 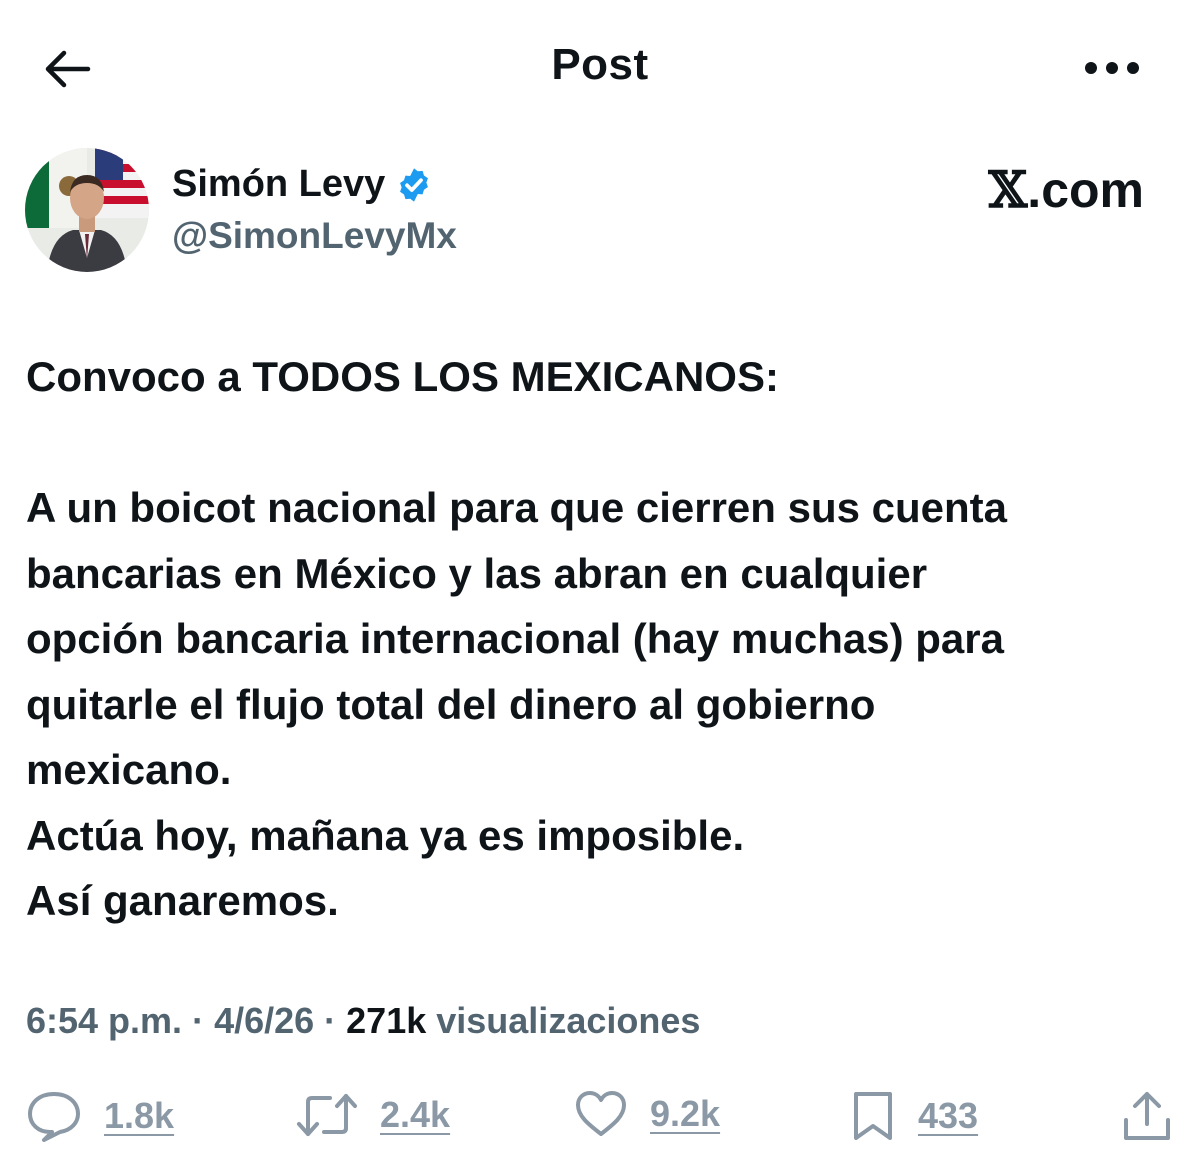 What do you see at coordinates (600, 64) in the screenshot?
I see `page-title: Post` at bounding box center [600, 64].